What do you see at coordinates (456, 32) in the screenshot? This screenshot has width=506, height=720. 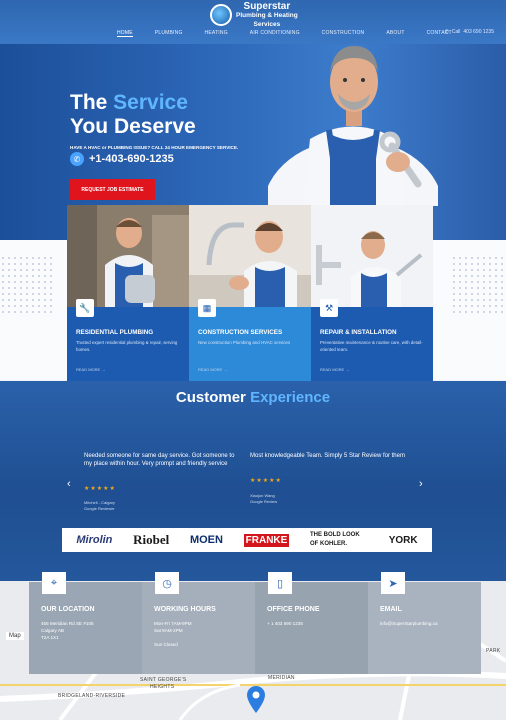 I see `call-label: Call` at bounding box center [456, 32].